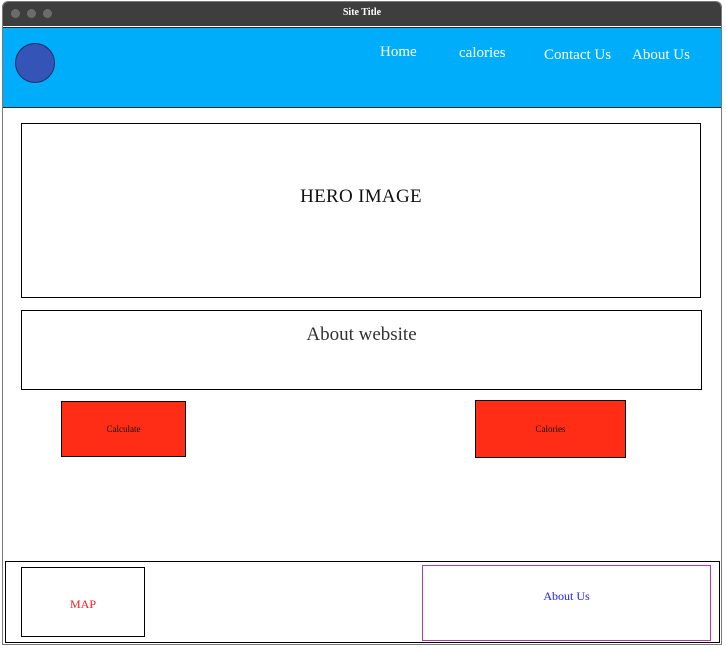 Image resolution: width=726 pixels, height=649 pixels. I want to click on window-title: Site Title, so click(362, 12).